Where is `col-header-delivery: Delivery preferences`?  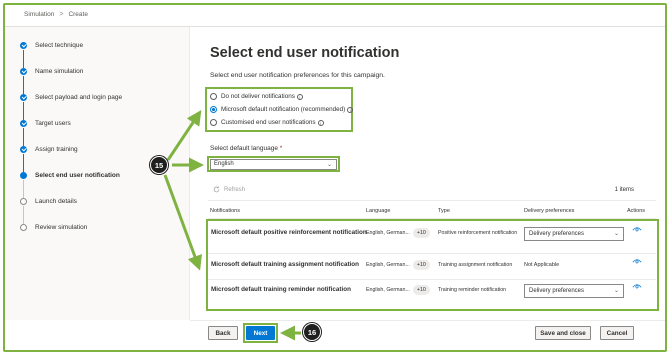
col-header-delivery: Delivery preferences is located at coordinates (549, 211).